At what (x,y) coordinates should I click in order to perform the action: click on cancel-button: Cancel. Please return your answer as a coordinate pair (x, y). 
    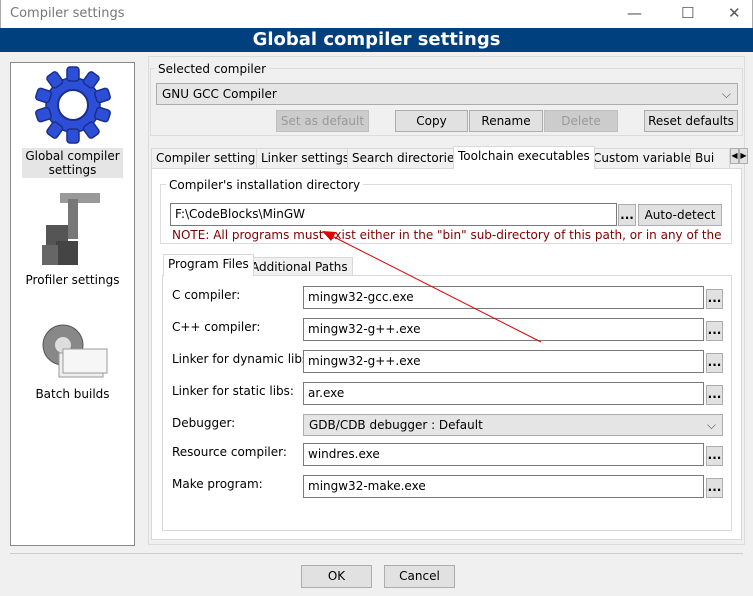
    Looking at the image, I should click on (419, 576).